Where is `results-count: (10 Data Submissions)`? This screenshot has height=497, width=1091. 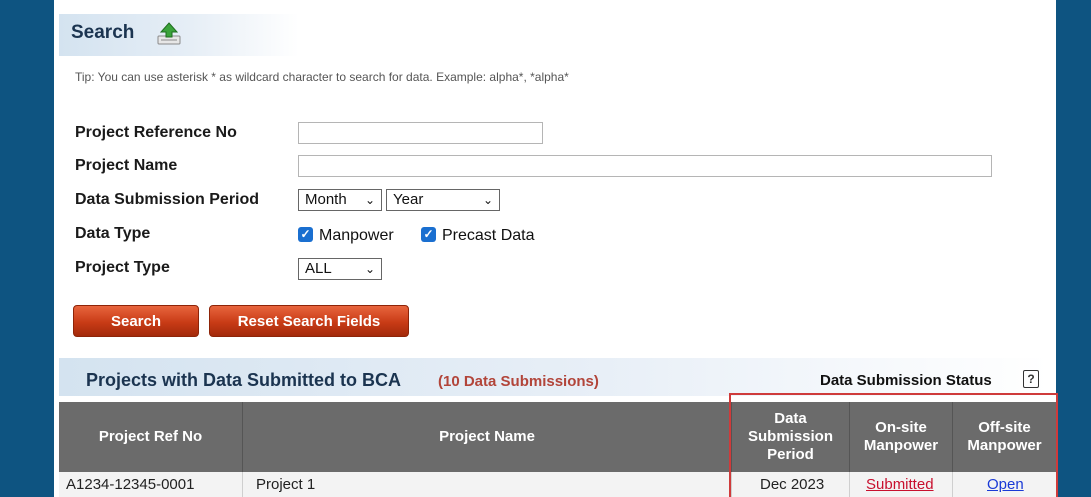
results-count: (10 Data Submissions) is located at coordinates (518, 381).